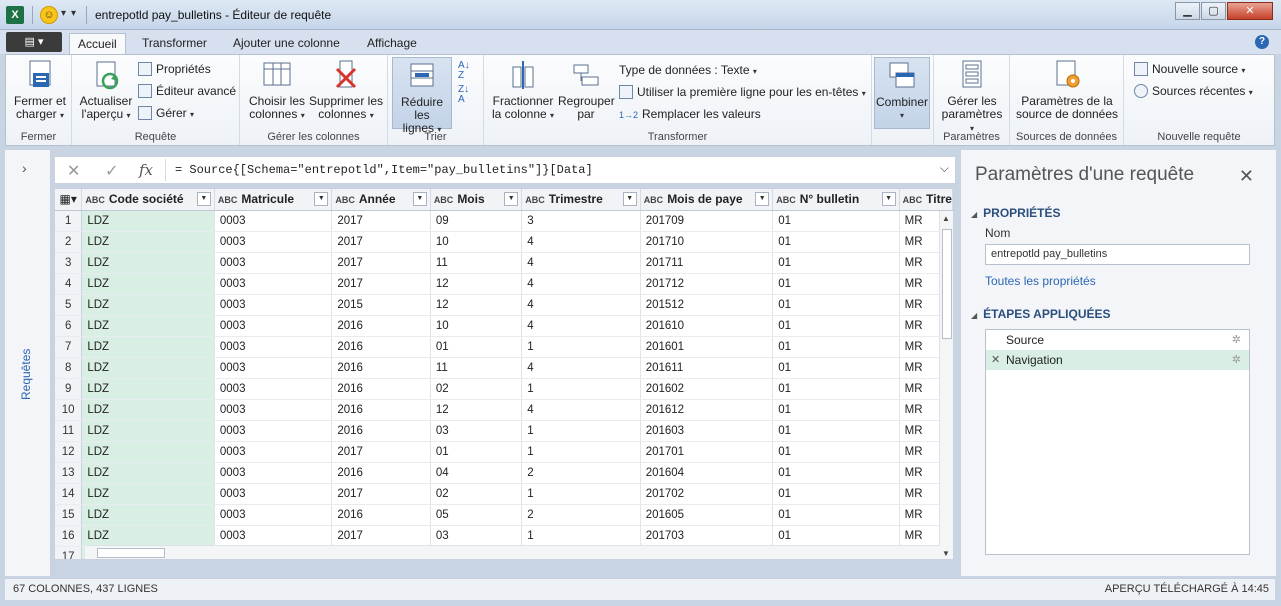 The height and width of the screenshot is (606, 1281). I want to click on table-menu-icon: ▦▾, so click(69, 200).